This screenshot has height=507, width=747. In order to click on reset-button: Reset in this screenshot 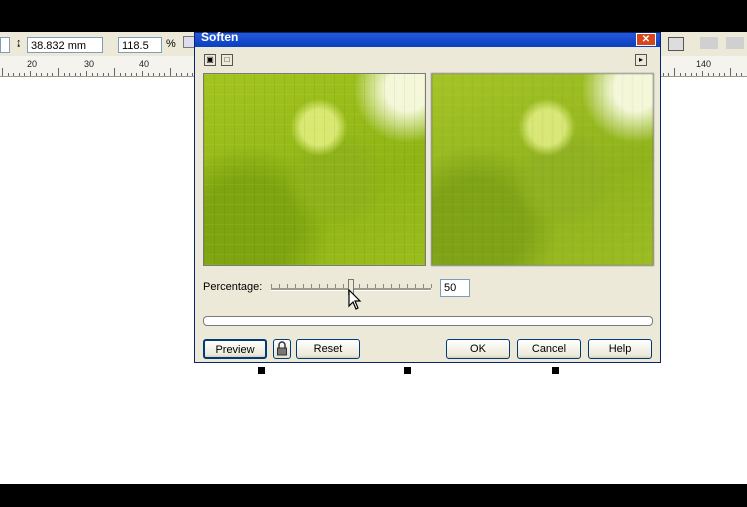, I will do `click(328, 349)`.